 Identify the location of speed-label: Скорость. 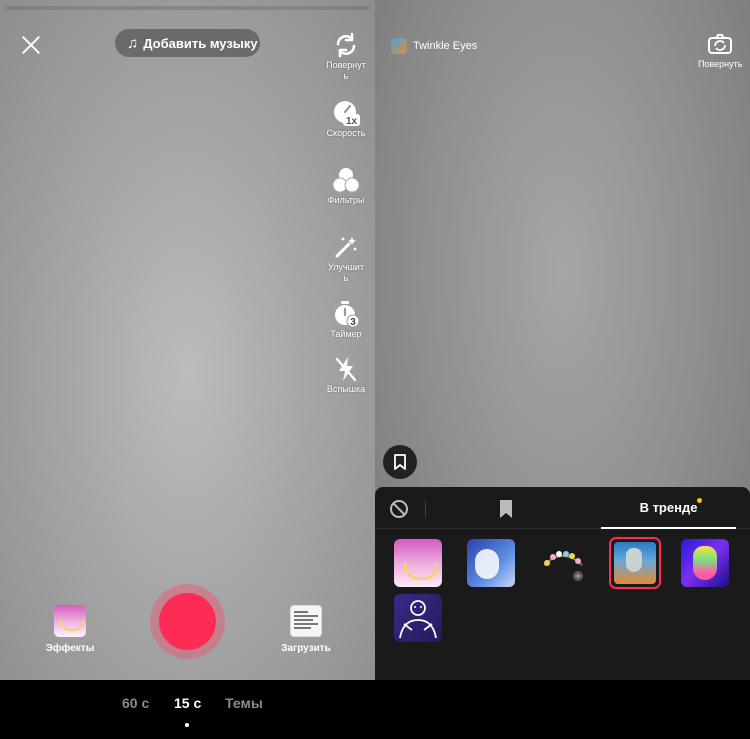
(346, 133).